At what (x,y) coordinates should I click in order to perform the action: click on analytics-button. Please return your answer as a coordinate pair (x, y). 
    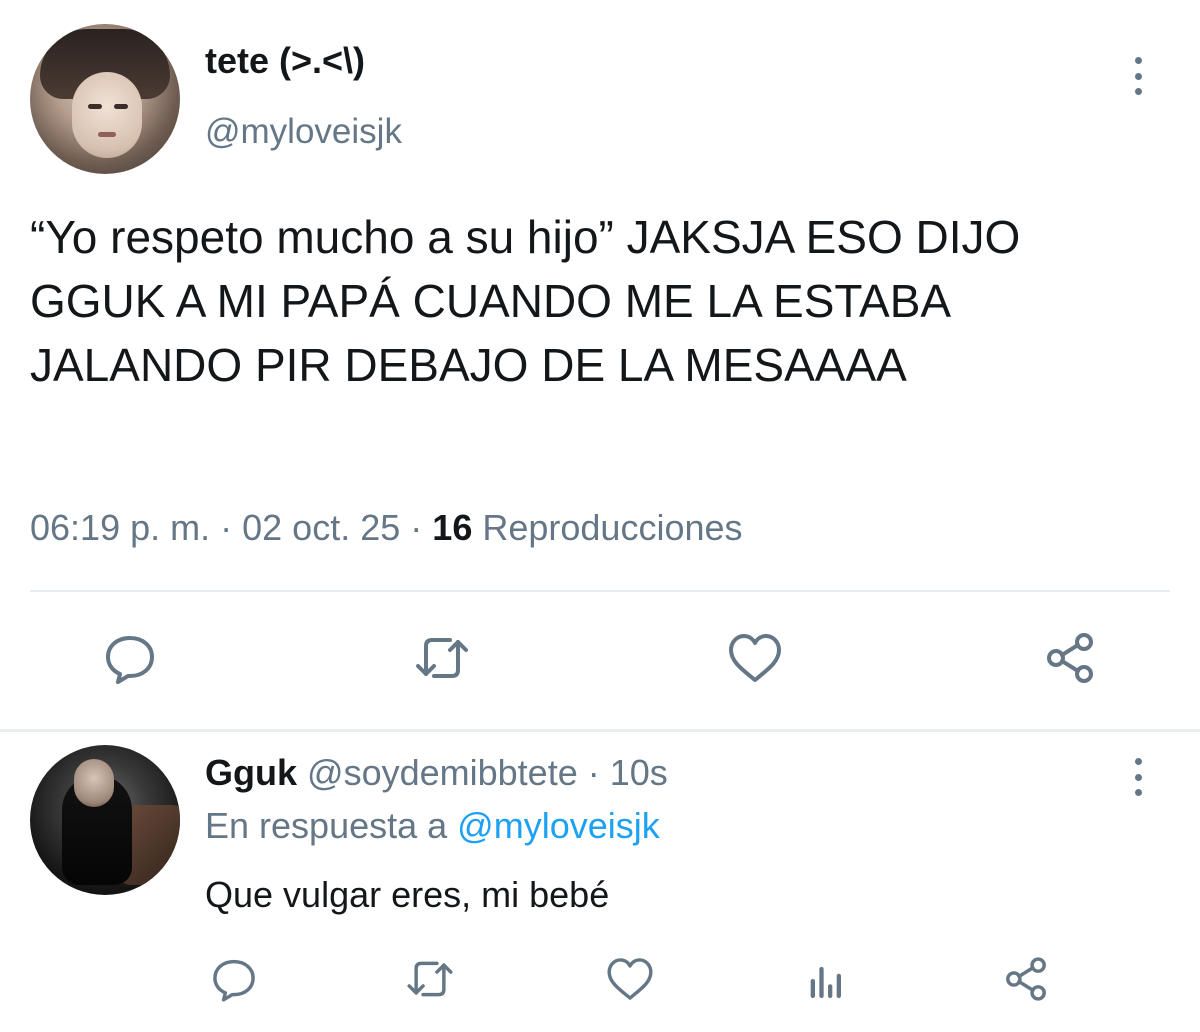
    Looking at the image, I should click on (828, 979).